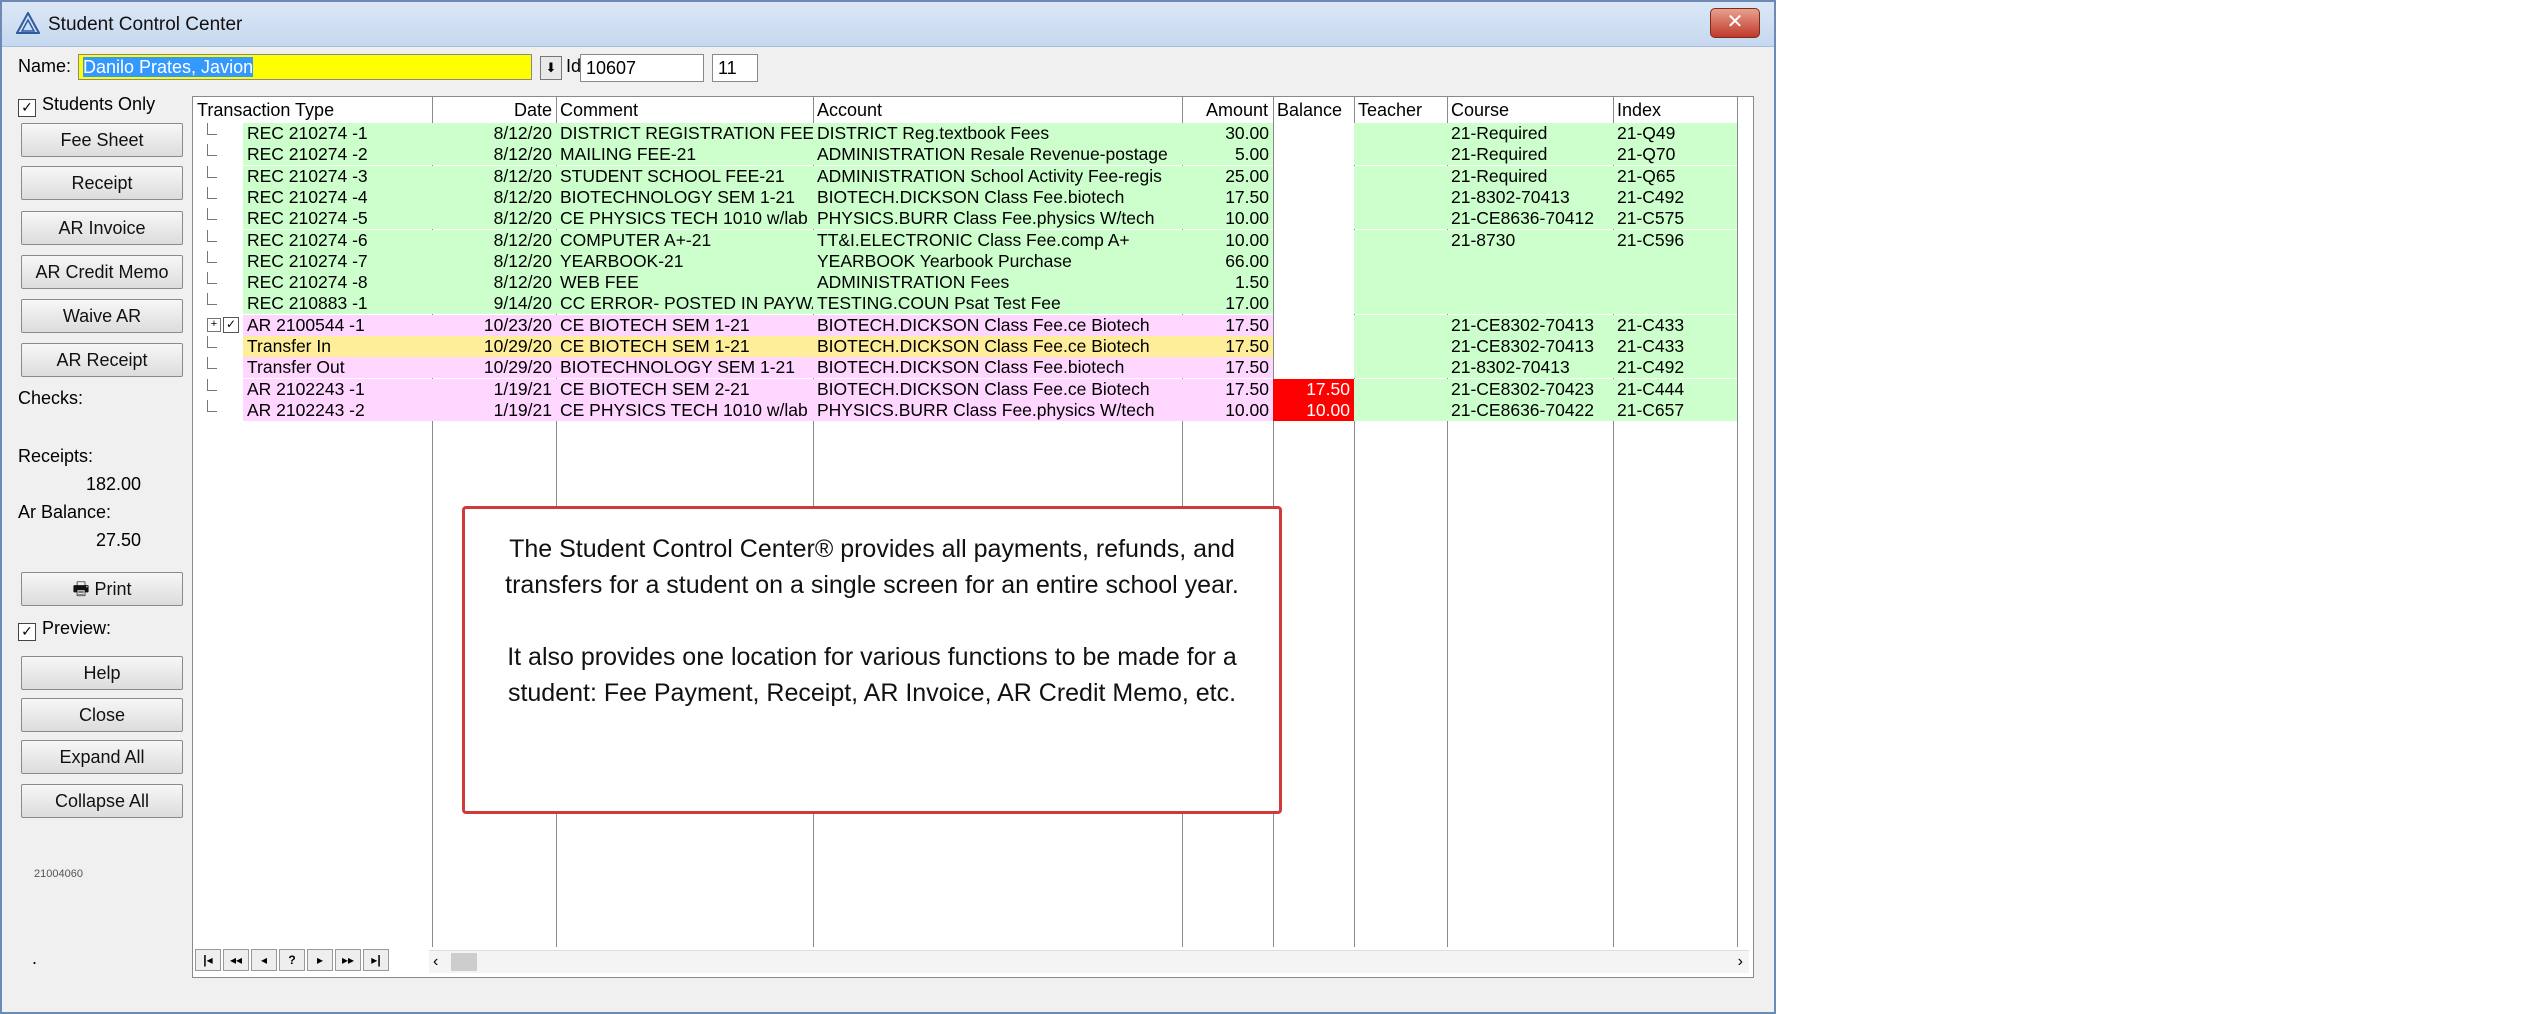  What do you see at coordinates (435, 962) in the screenshot?
I see `scroll-left-icon: ‹` at bounding box center [435, 962].